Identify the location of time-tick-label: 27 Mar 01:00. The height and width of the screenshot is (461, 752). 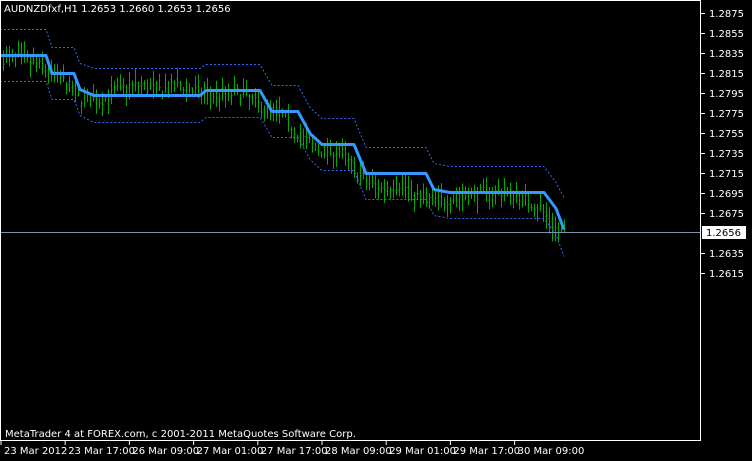
(230, 451).